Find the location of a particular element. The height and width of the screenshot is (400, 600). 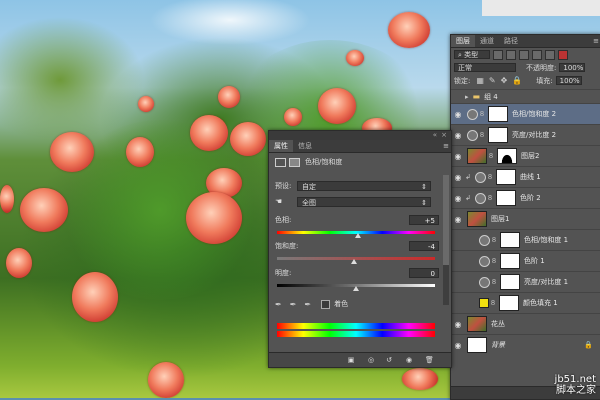

layer-name: 花丛 is located at coordinates (498, 324).